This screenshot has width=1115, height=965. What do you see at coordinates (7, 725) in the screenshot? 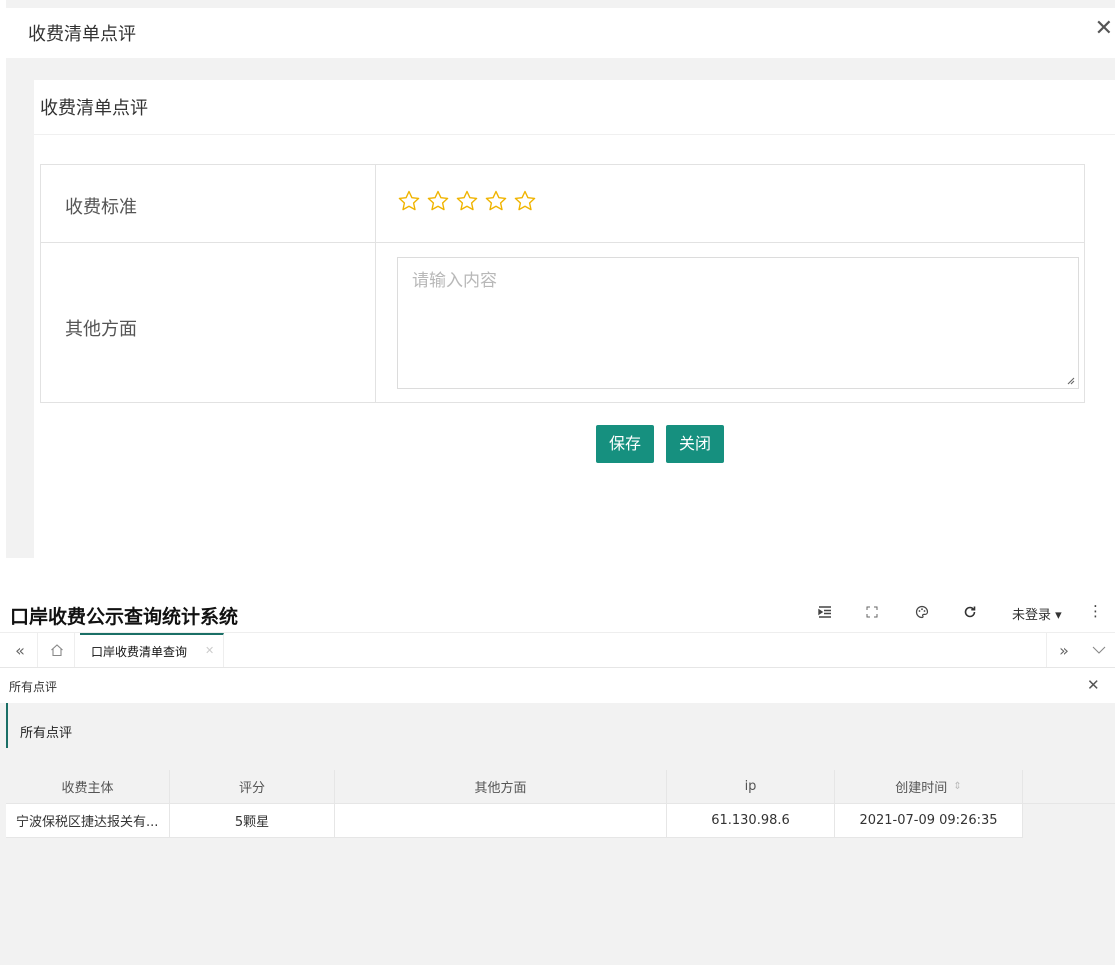
I see `panel-accent-bar` at bounding box center [7, 725].